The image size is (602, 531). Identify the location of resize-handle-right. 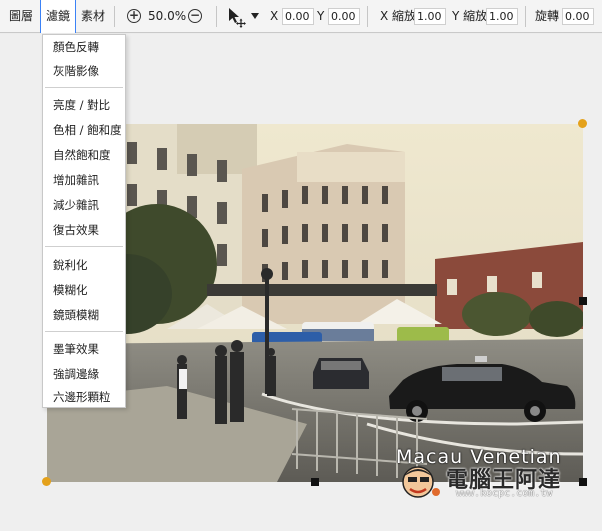
(583, 301).